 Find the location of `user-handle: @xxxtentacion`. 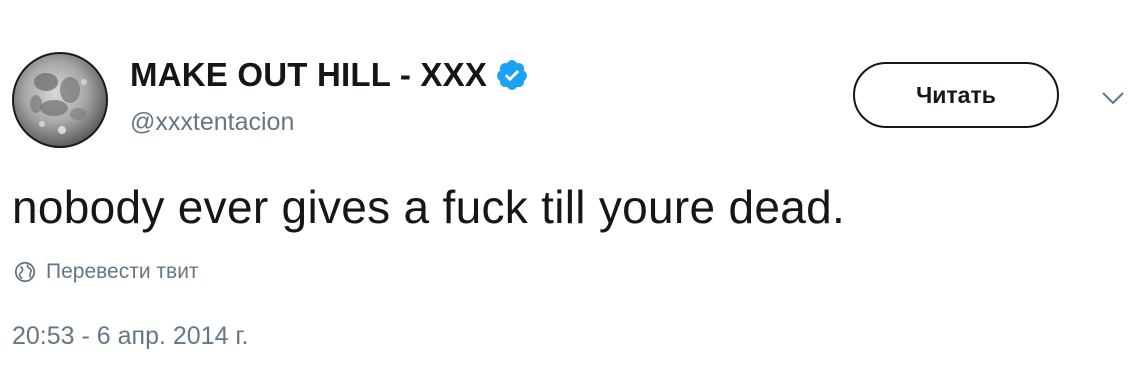

user-handle: @xxxtentacion is located at coordinates (212, 122).